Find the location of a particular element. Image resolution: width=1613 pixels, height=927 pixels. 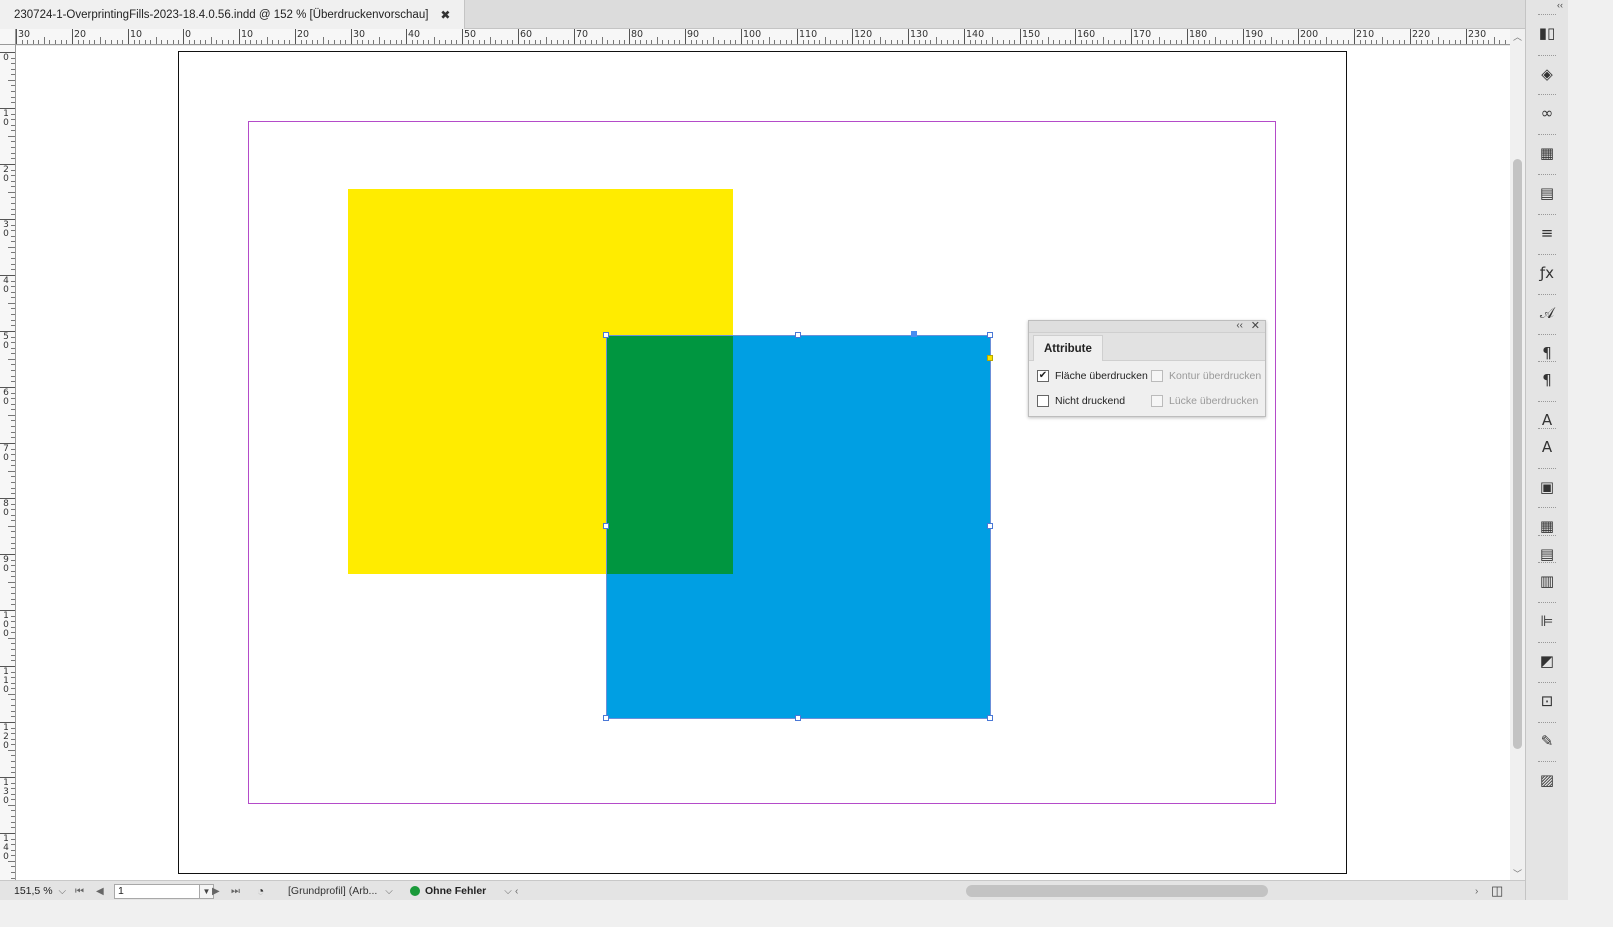

scroll-left-icon: ‹ is located at coordinates (516, 891).